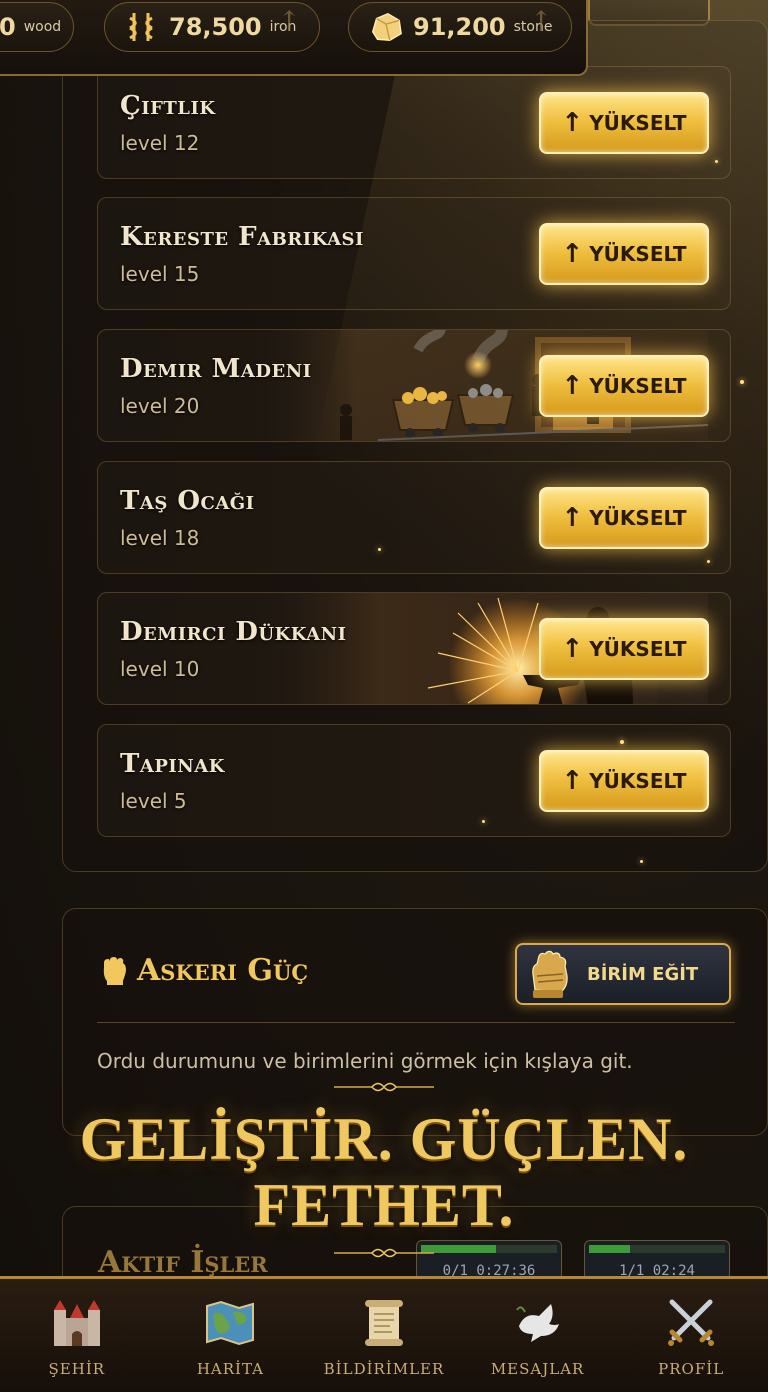 Image resolution: width=768 pixels, height=1392 pixels. What do you see at coordinates (42, 27) in the screenshot?
I see `wood-unit: wood` at bounding box center [42, 27].